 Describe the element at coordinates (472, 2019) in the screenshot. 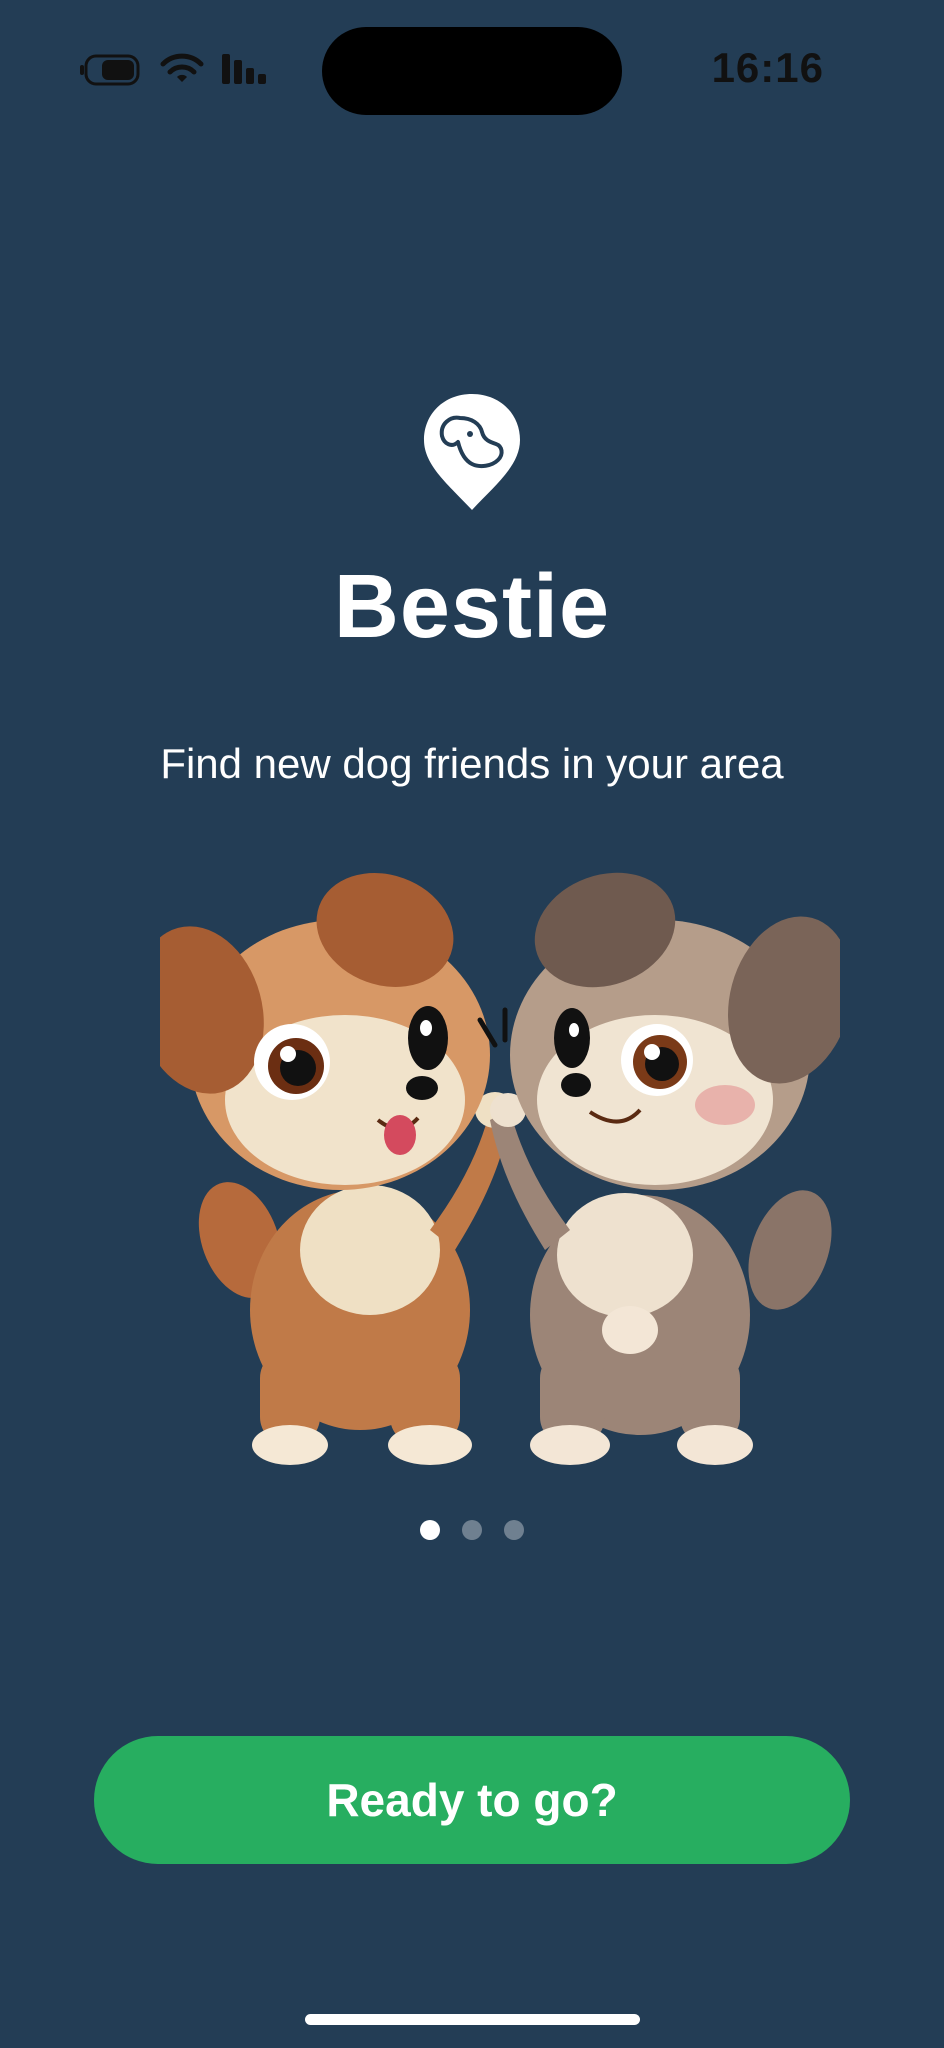

I see `home-indicator` at that location.